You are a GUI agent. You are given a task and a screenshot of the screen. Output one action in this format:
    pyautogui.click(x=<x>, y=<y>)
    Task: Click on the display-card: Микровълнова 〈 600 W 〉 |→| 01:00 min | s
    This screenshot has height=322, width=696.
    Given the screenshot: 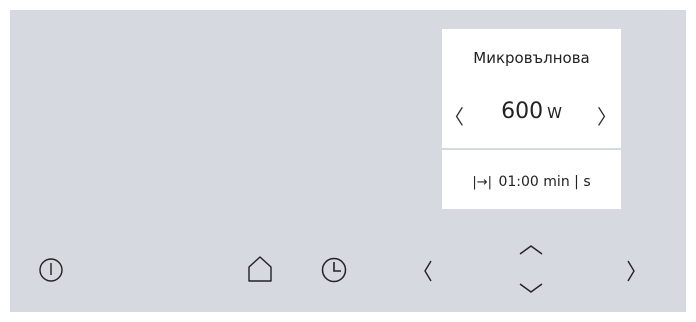 What is the action you would take?
    pyautogui.click(x=531, y=119)
    